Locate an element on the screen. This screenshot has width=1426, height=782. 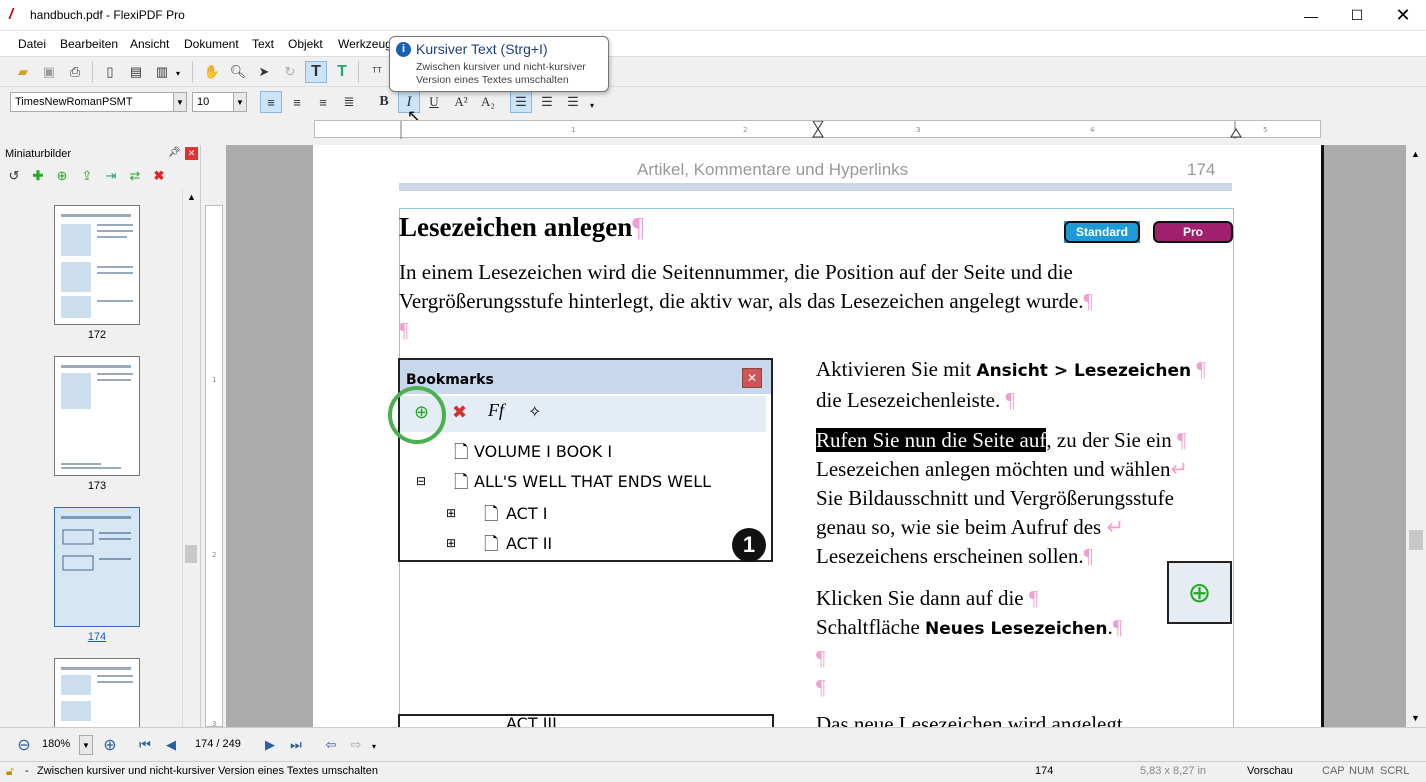
page-shadow is located at coordinates (1322, 436).